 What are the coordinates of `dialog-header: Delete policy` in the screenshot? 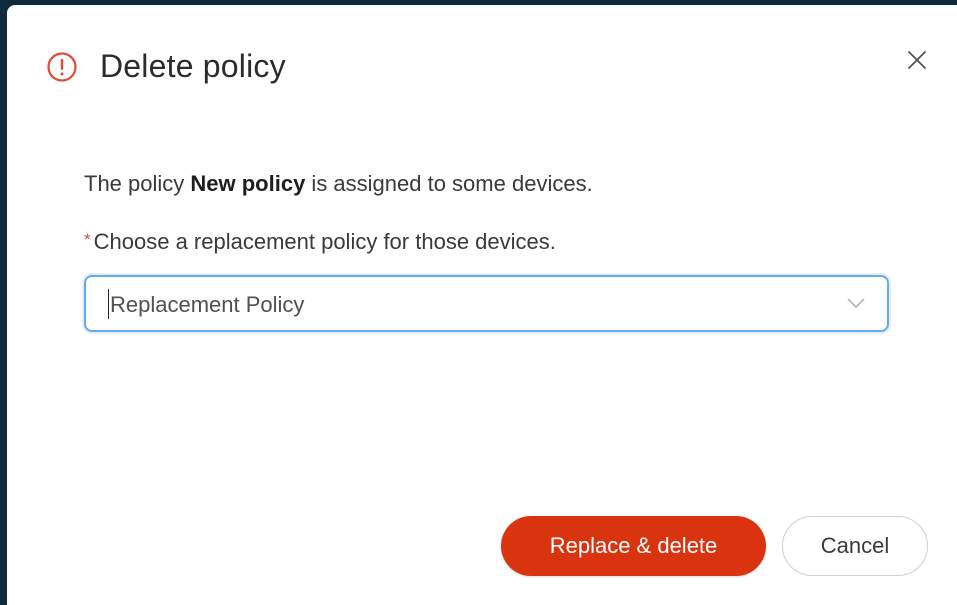 It's located at (166, 66).